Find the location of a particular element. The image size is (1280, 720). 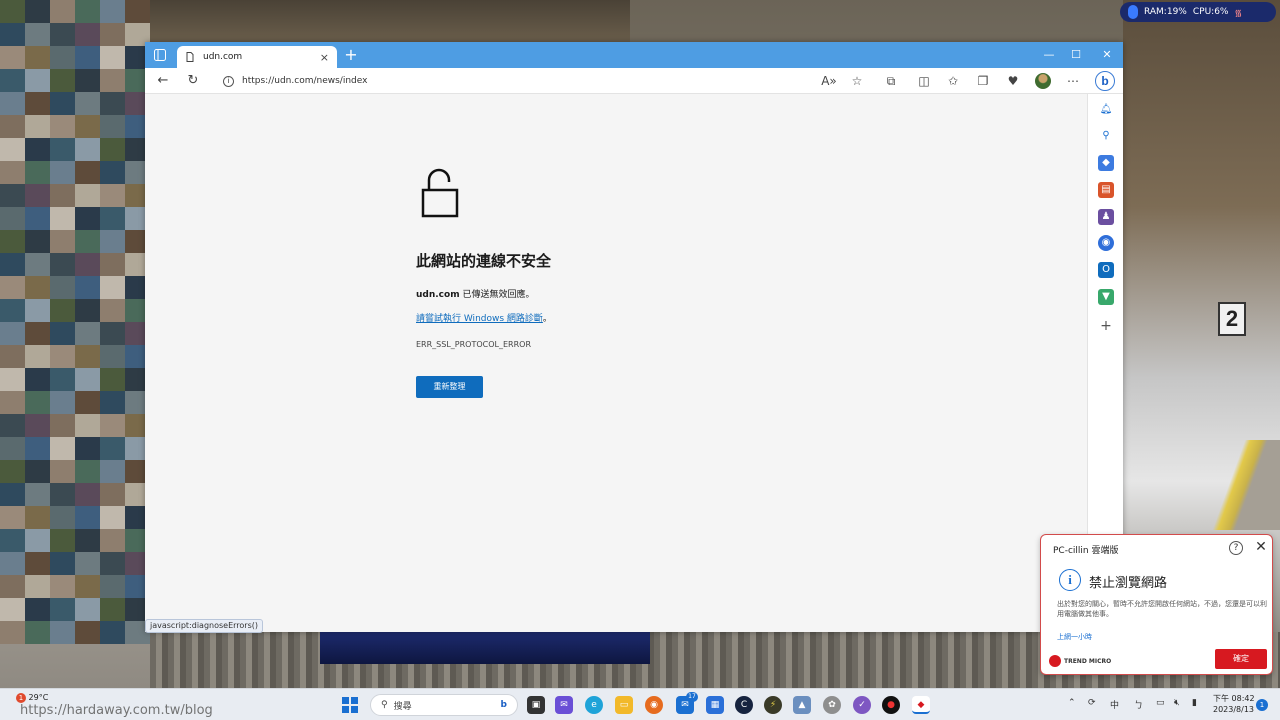

mail-badge: 17 is located at coordinates (692, 697).